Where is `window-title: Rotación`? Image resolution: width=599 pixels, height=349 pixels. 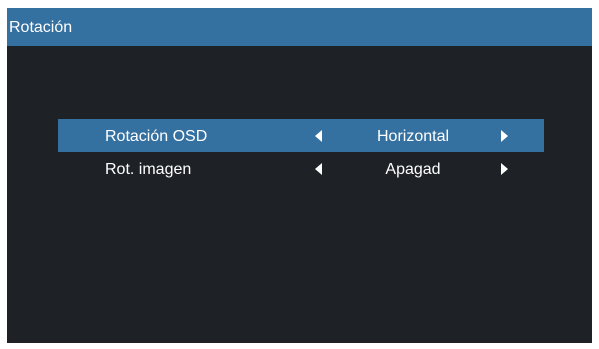 window-title: Rotación is located at coordinates (41, 27).